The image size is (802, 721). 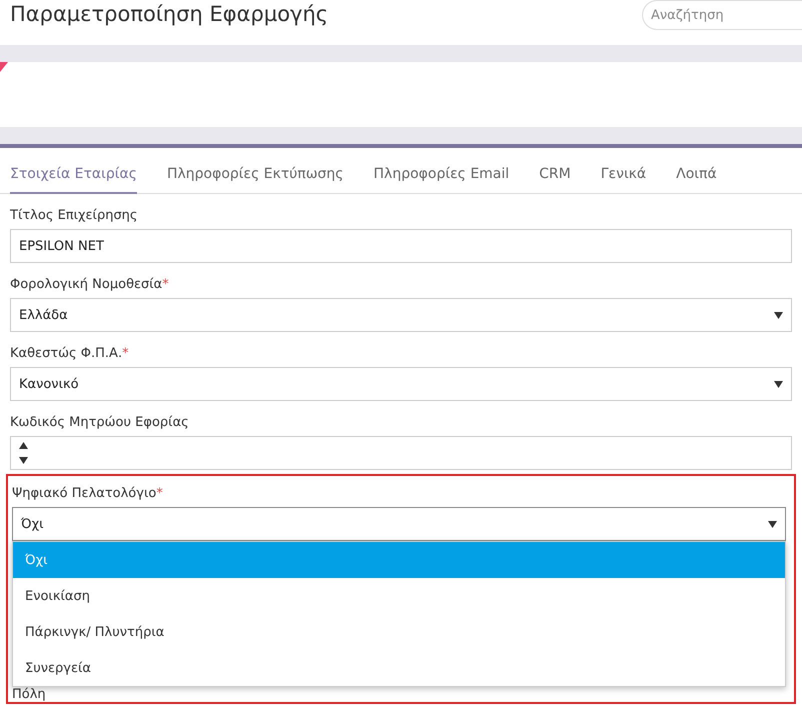 What do you see at coordinates (73, 179) in the screenshot?
I see `tab: Στοιχεία Εταιρίας` at bounding box center [73, 179].